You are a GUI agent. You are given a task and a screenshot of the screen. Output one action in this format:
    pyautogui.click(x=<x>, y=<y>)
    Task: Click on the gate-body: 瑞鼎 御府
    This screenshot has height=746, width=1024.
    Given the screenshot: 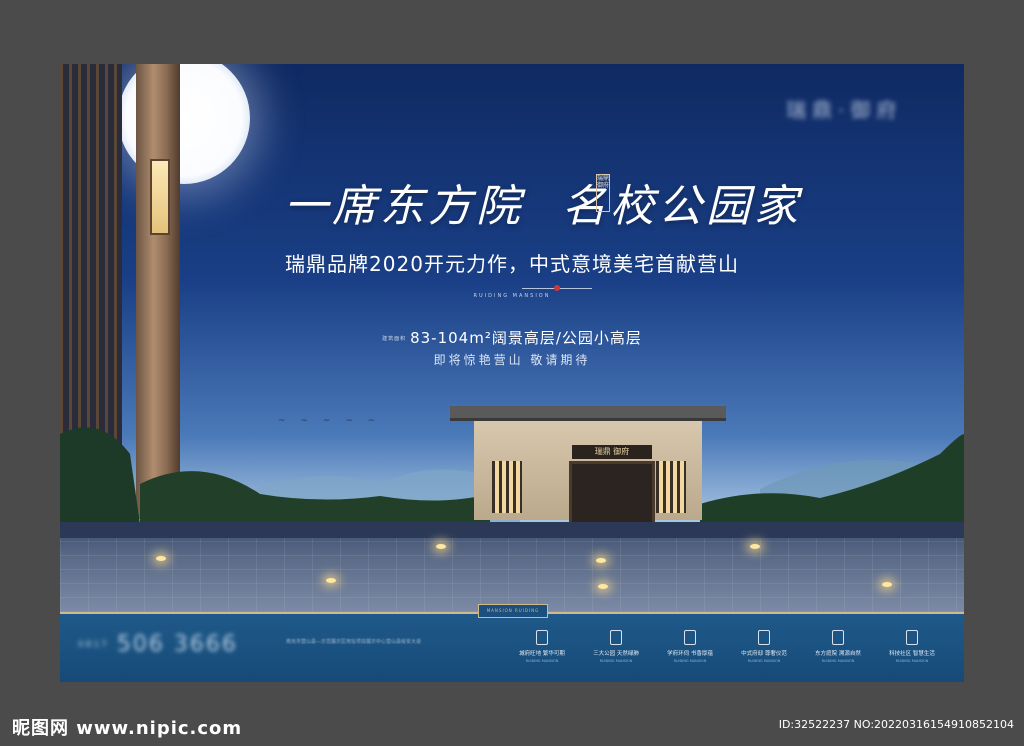 What is the action you would take?
    pyautogui.click(x=588, y=478)
    